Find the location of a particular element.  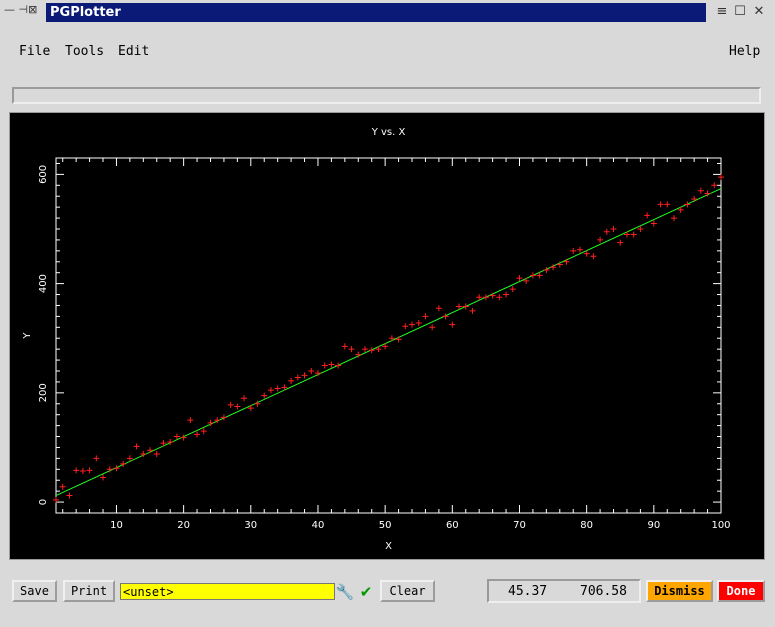

title-bar: — ⊣⊠ PGPlotter ≡ ☐ ✕ is located at coordinates (387, 12).